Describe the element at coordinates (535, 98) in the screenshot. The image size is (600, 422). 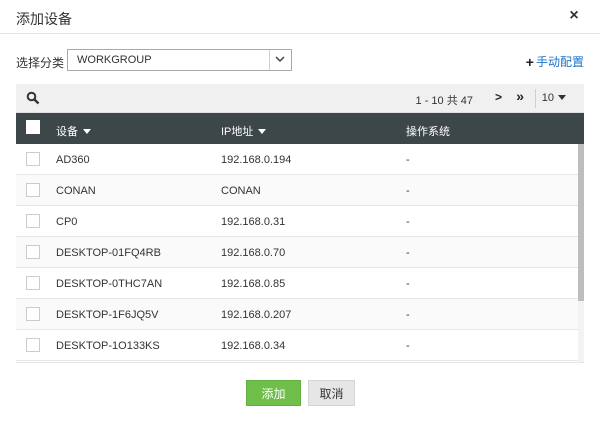
I see `toolbar-divider` at that location.